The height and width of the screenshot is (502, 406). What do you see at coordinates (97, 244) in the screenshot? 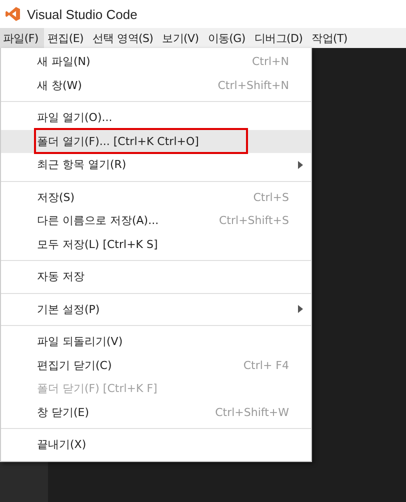
I see `menu-item-label: 모두 저장(L) [Ctrl+K S]` at bounding box center [97, 244].